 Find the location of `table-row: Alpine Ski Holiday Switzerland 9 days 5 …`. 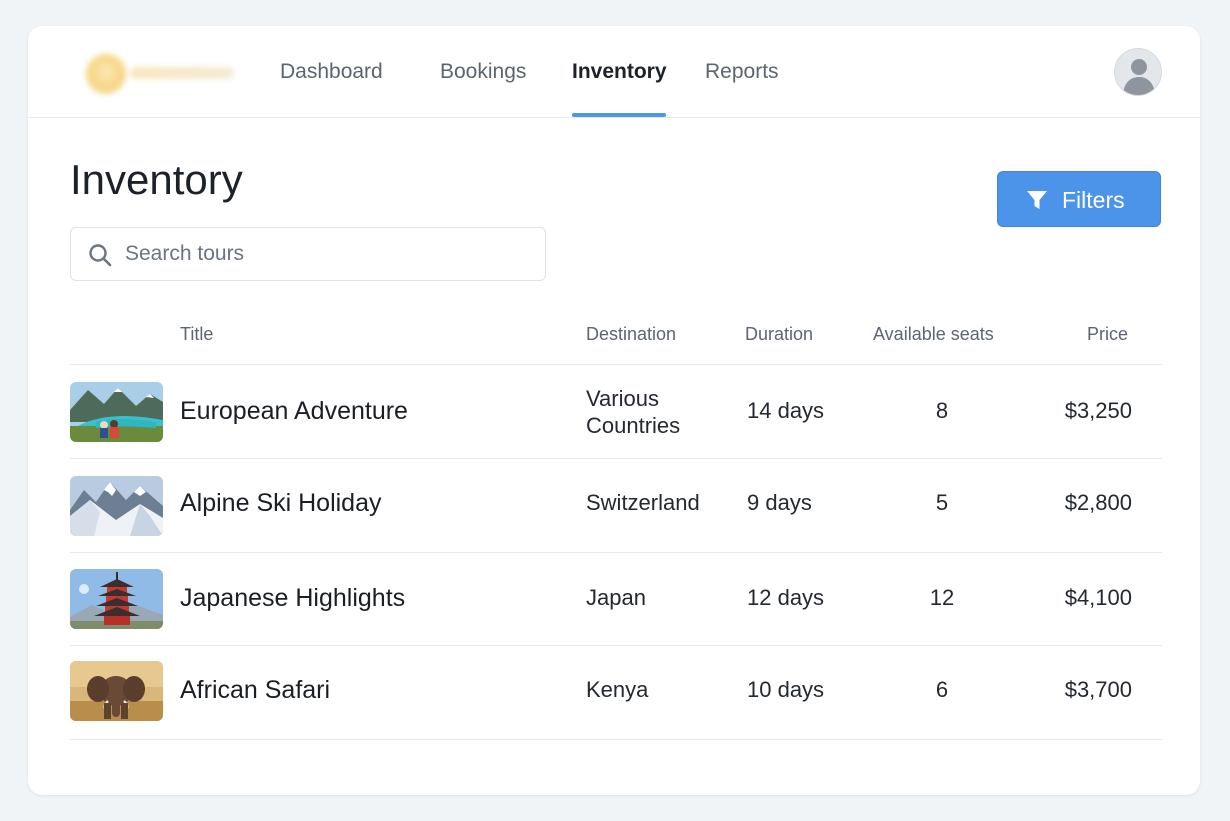

table-row: Alpine Ski Holiday Switzerland 9 days 5 … is located at coordinates (616, 506).